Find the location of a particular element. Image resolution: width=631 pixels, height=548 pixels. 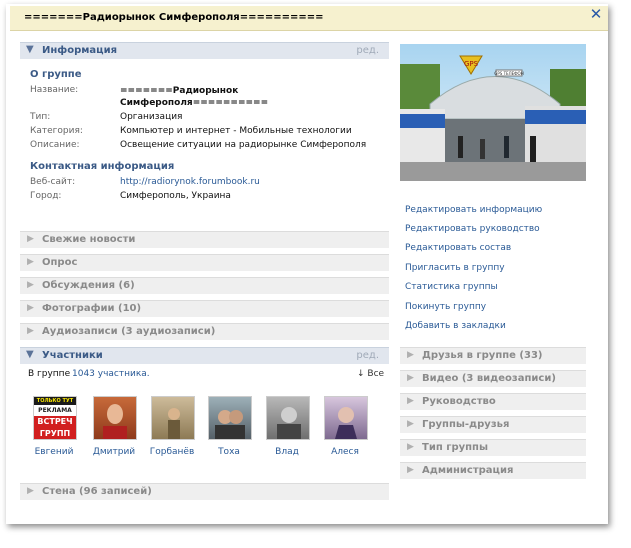

right-section-group-type: ▶ Тип группы is located at coordinates (493, 447).